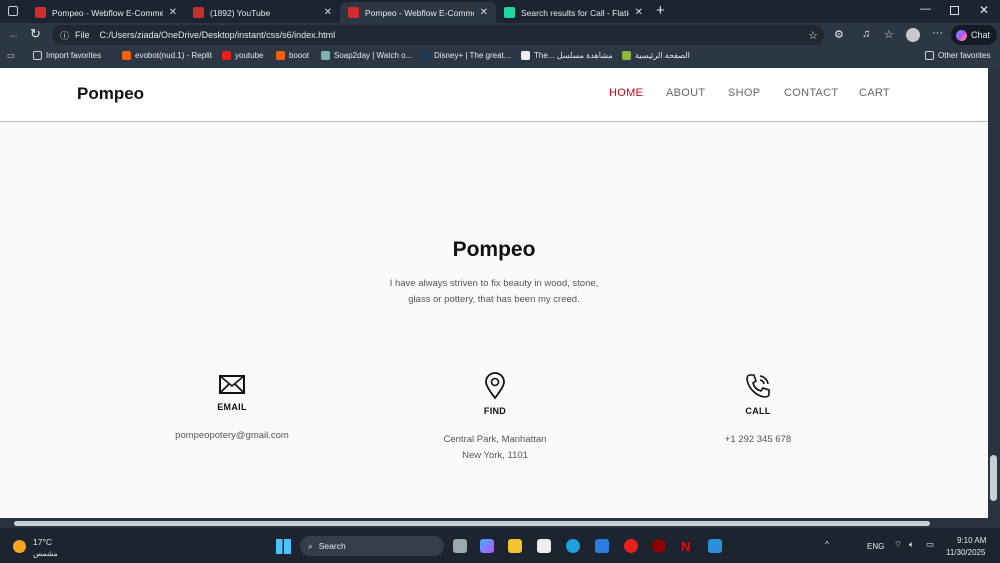  Describe the element at coordinates (567, 55) in the screenshot. I see `bookmark-series: The... مشاهدة مسلسل` at that location.